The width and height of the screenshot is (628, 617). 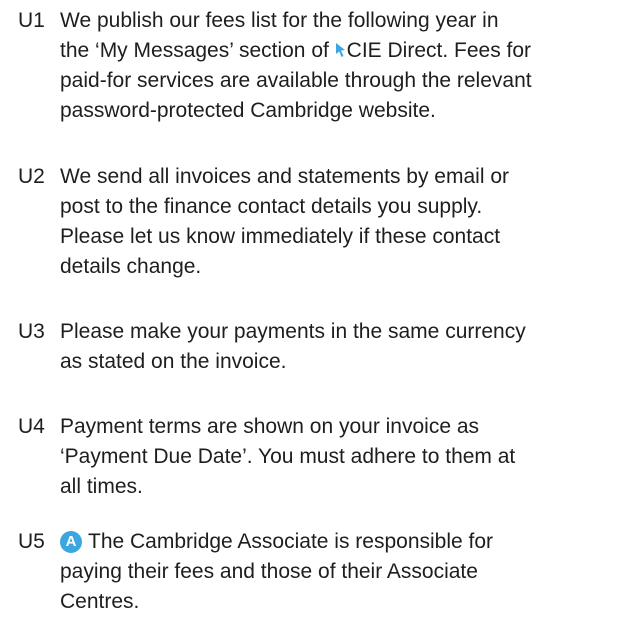 What do you see at coordinates (31, 426) in the screenshot?
I see `clause-number: U4` at bounding box center [31, 426].